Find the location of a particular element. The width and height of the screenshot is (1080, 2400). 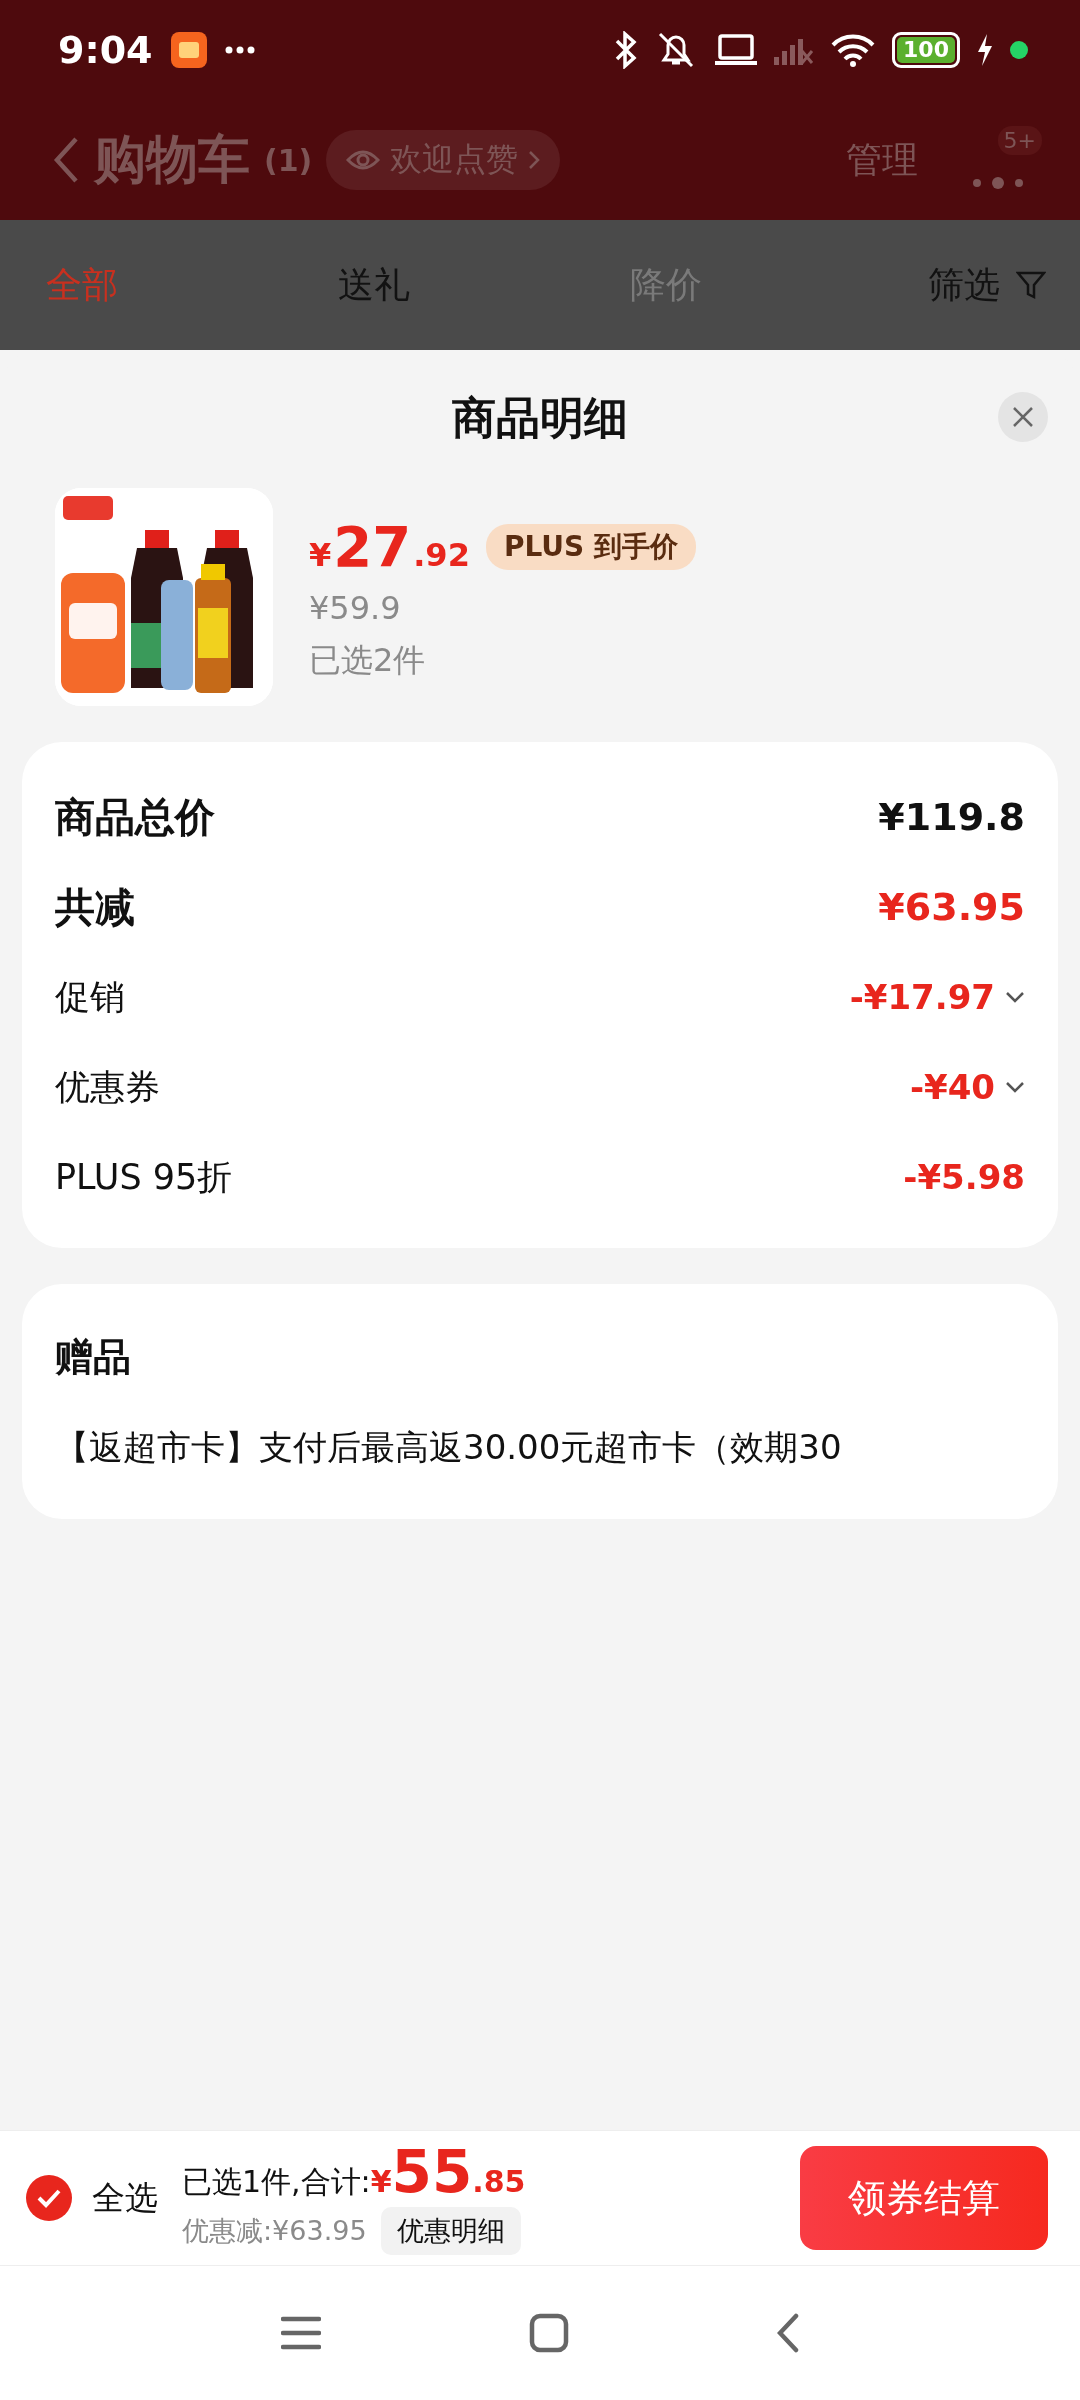

select-all-checkbox is located at coordinates (49, 2198).